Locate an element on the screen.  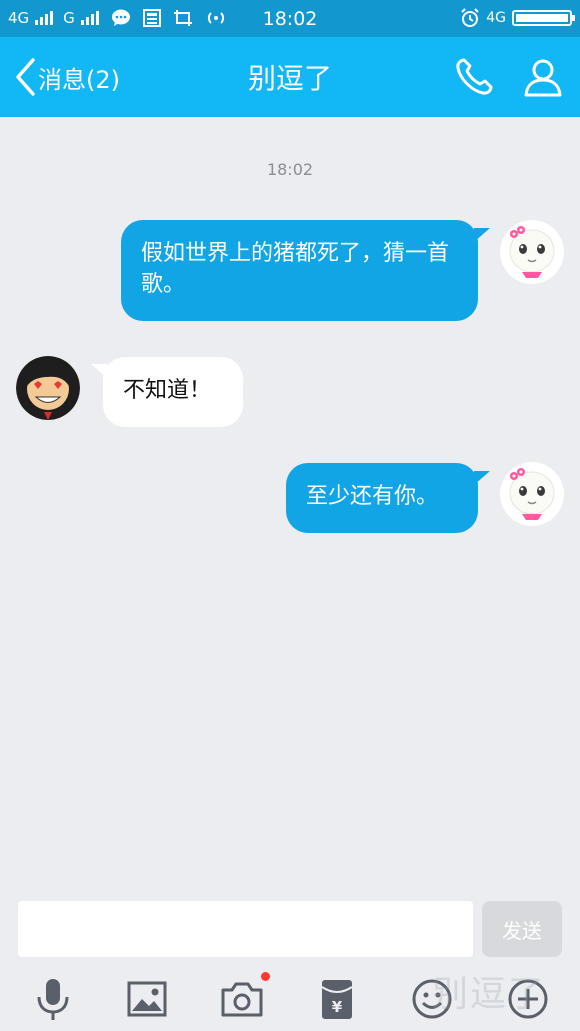
message-bubble-outgoing: 假如世界上的猪都死了，猜一首歌。 is located at coordinates (299, 270).